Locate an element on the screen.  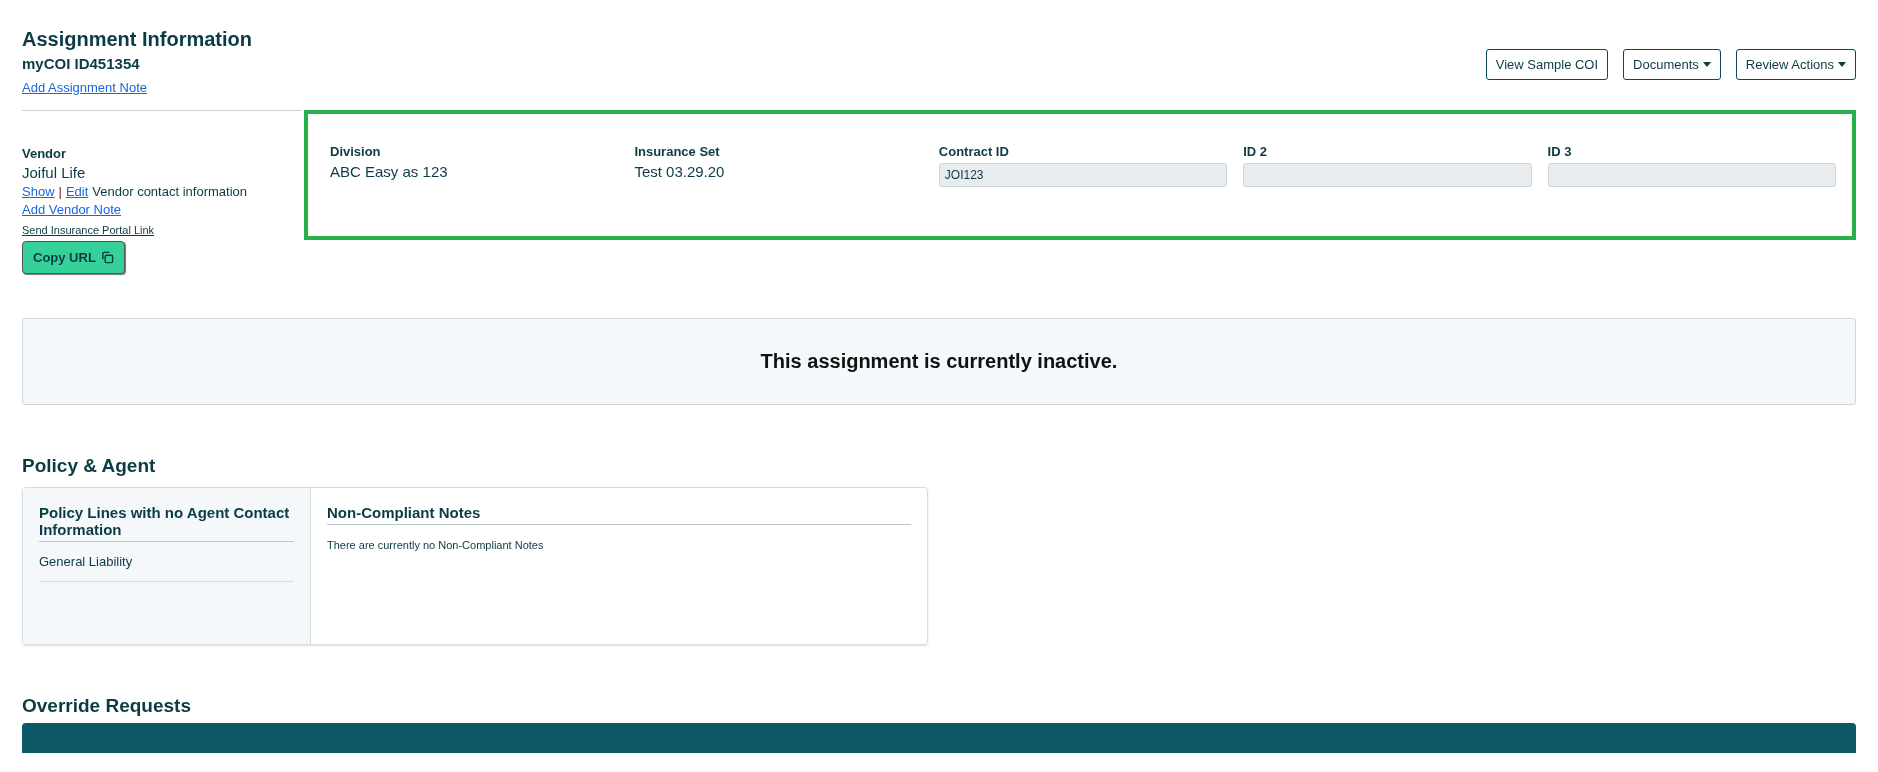
copy-icon is located at coordinates (107, 257).